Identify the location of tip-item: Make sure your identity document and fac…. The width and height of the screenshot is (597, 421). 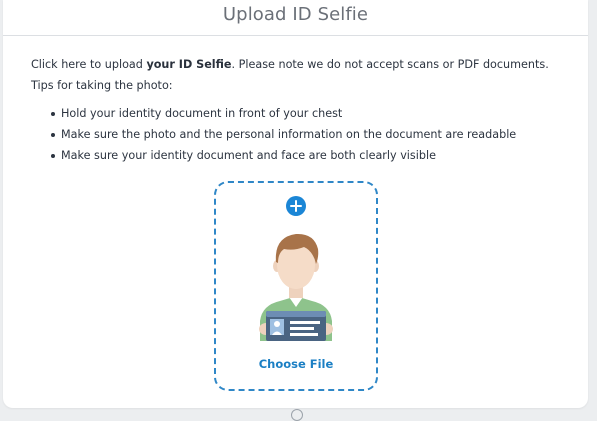
(309, 155).